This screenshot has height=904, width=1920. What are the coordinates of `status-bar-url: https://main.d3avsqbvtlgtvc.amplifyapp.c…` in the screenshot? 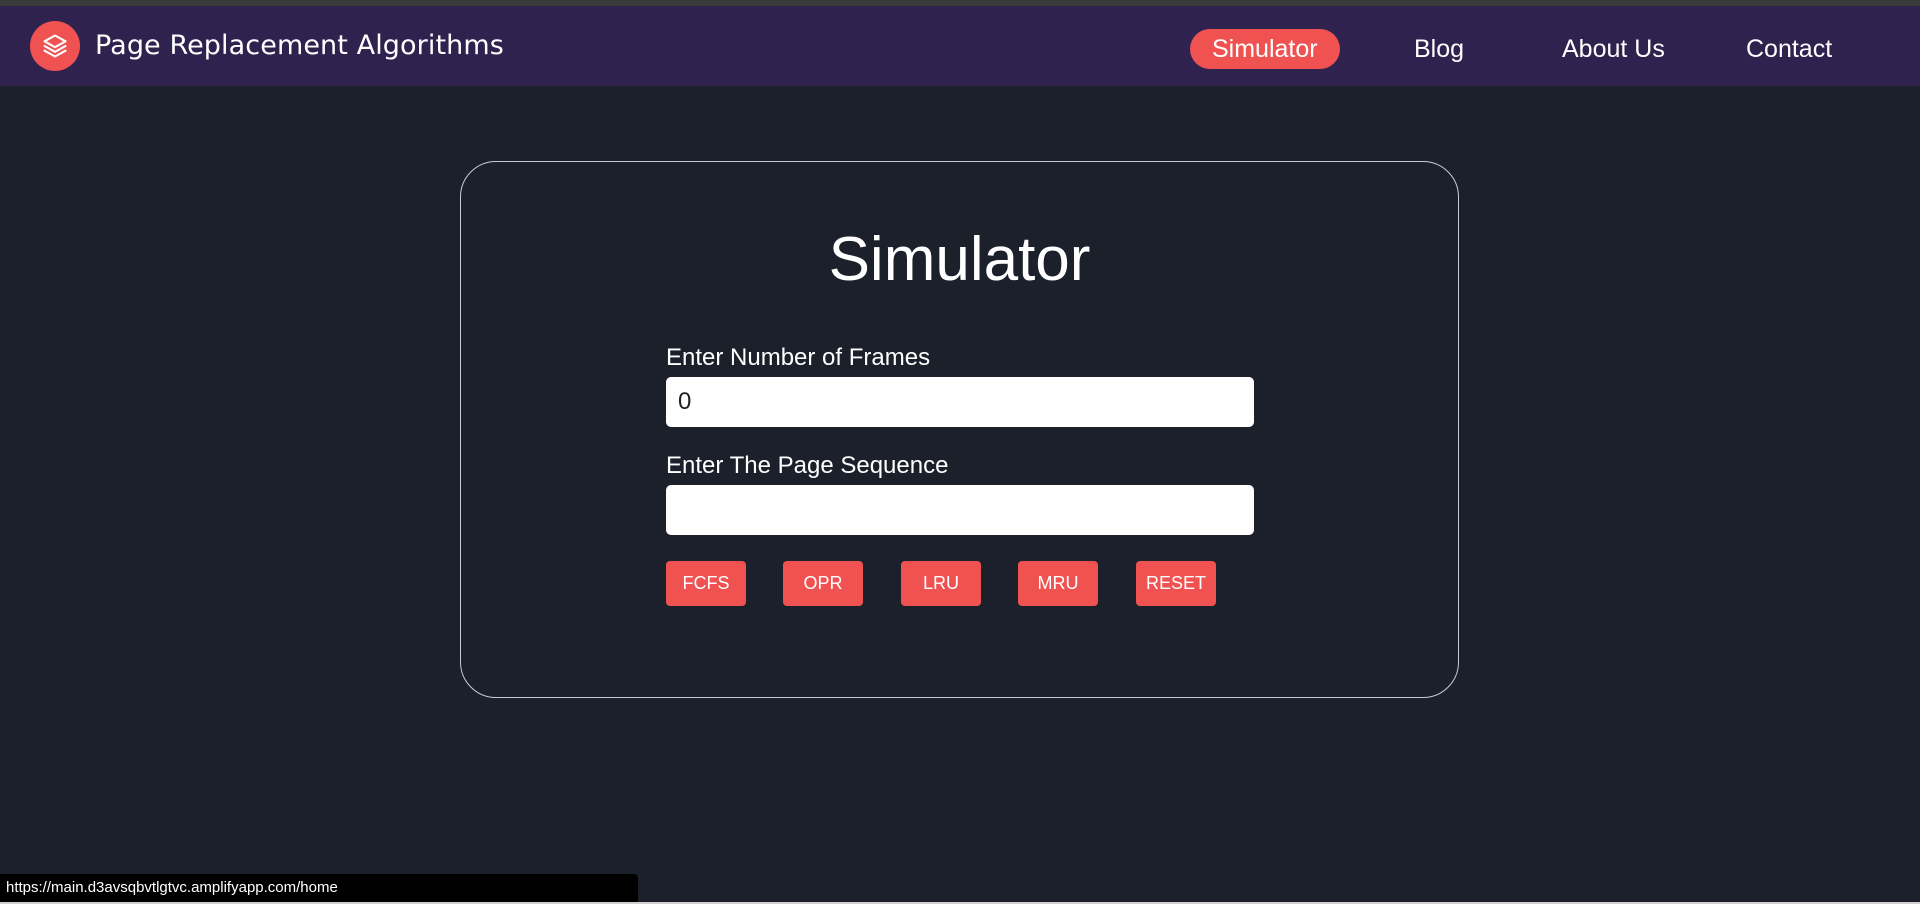 It's located at (319, 888).